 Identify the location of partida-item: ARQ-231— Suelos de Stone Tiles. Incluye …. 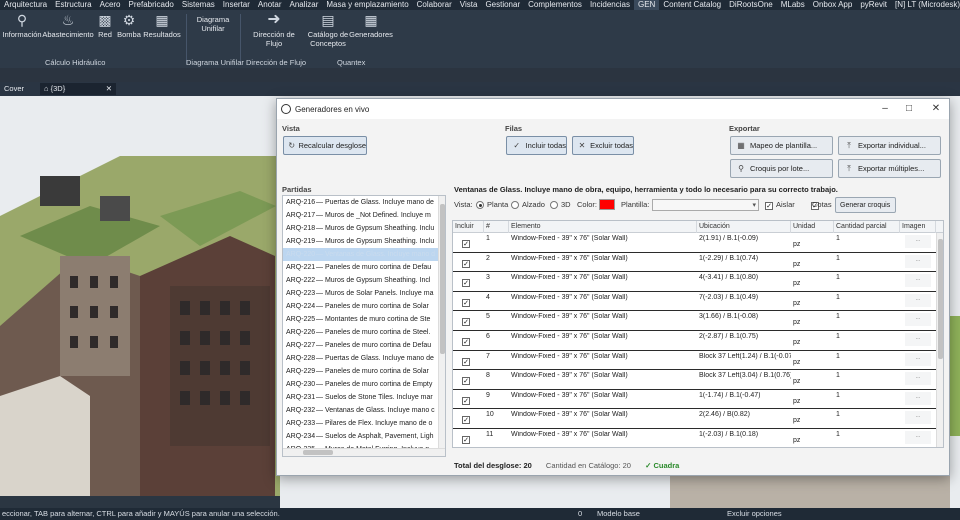
(361, 397).